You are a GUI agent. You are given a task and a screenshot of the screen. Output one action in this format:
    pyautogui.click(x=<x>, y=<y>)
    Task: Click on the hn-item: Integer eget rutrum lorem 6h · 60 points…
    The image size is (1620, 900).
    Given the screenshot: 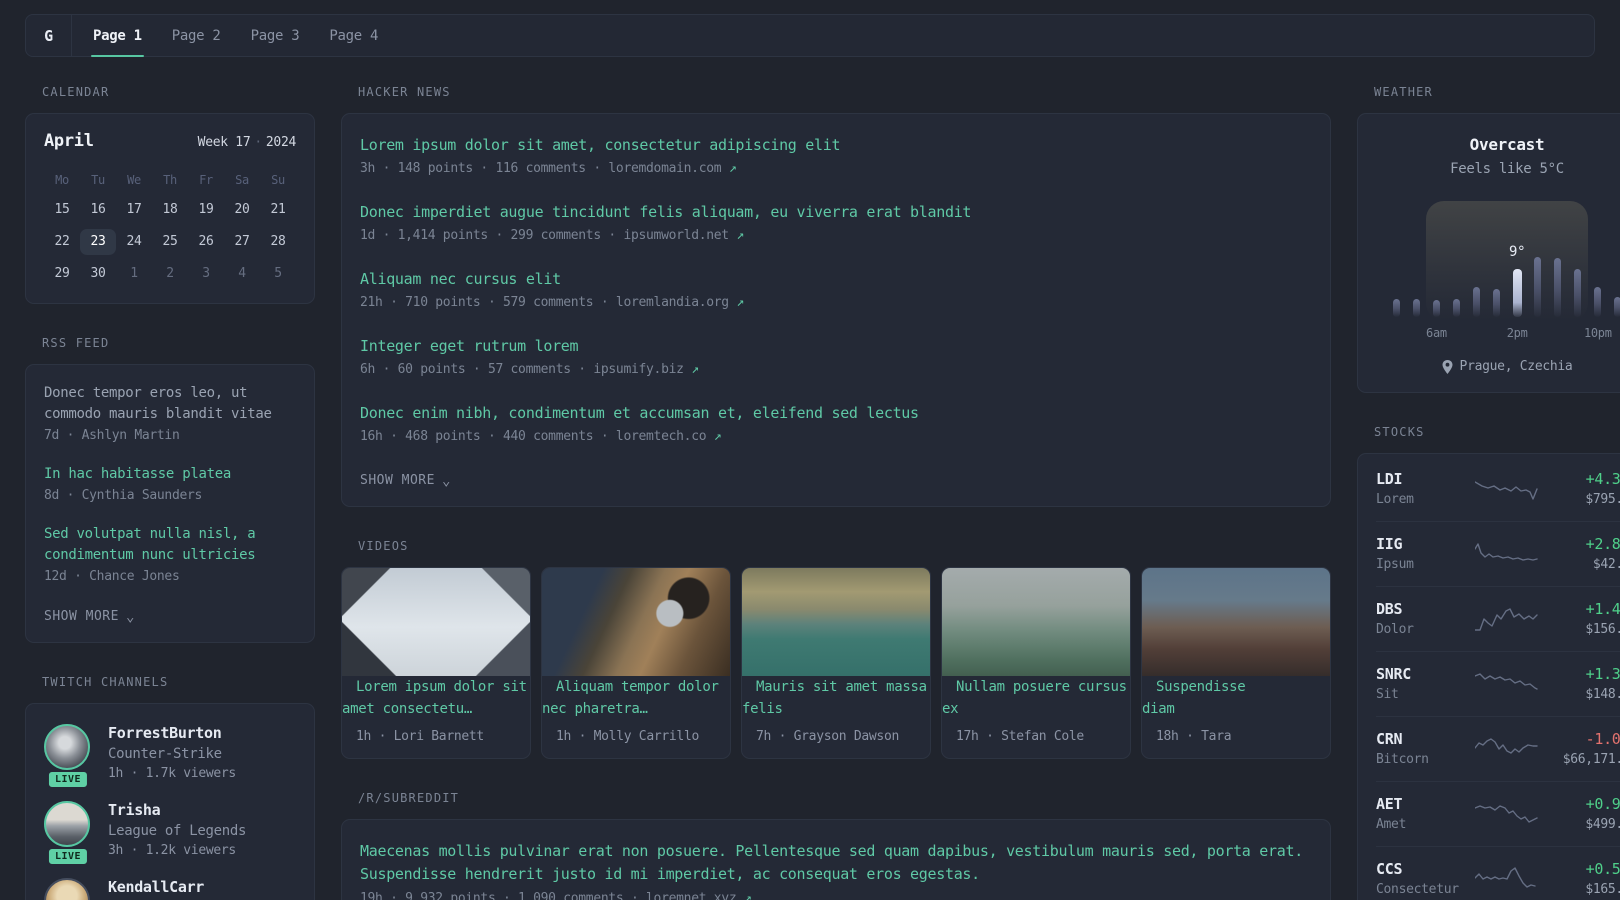 What is the action you would take?
    pyautogui.click(x=836, y=356)
    